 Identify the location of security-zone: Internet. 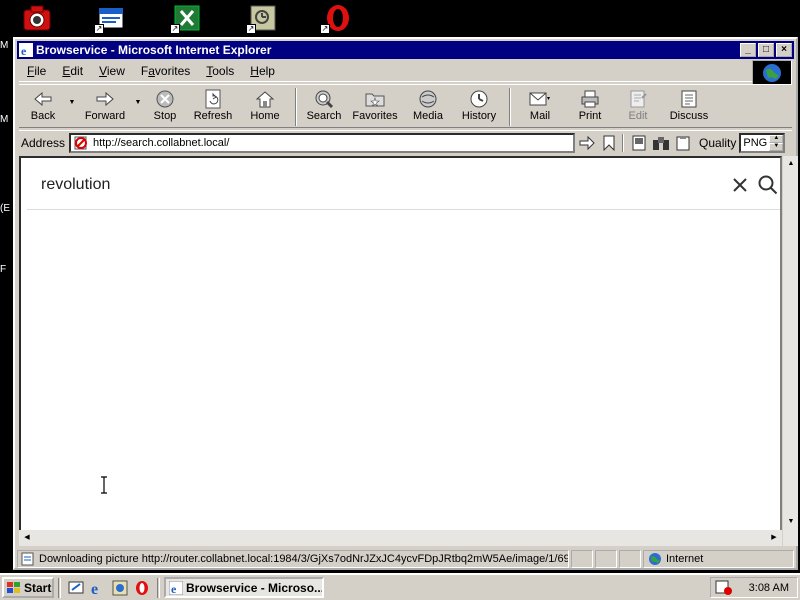
(718, 559).